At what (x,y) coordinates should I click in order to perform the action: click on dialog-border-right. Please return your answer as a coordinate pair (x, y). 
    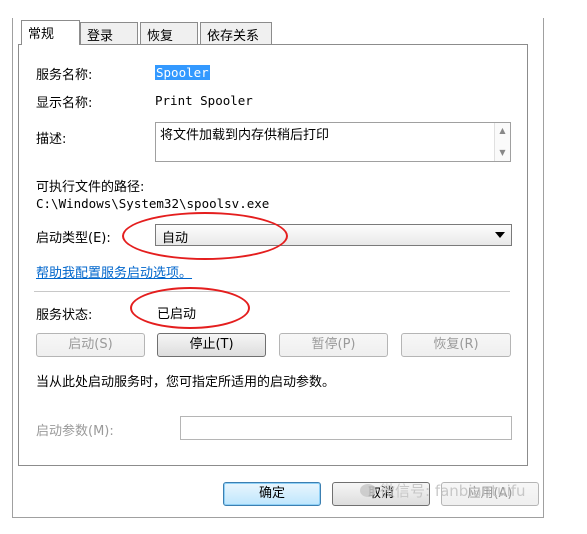
    Looking at the image, I should click on (543, 268).